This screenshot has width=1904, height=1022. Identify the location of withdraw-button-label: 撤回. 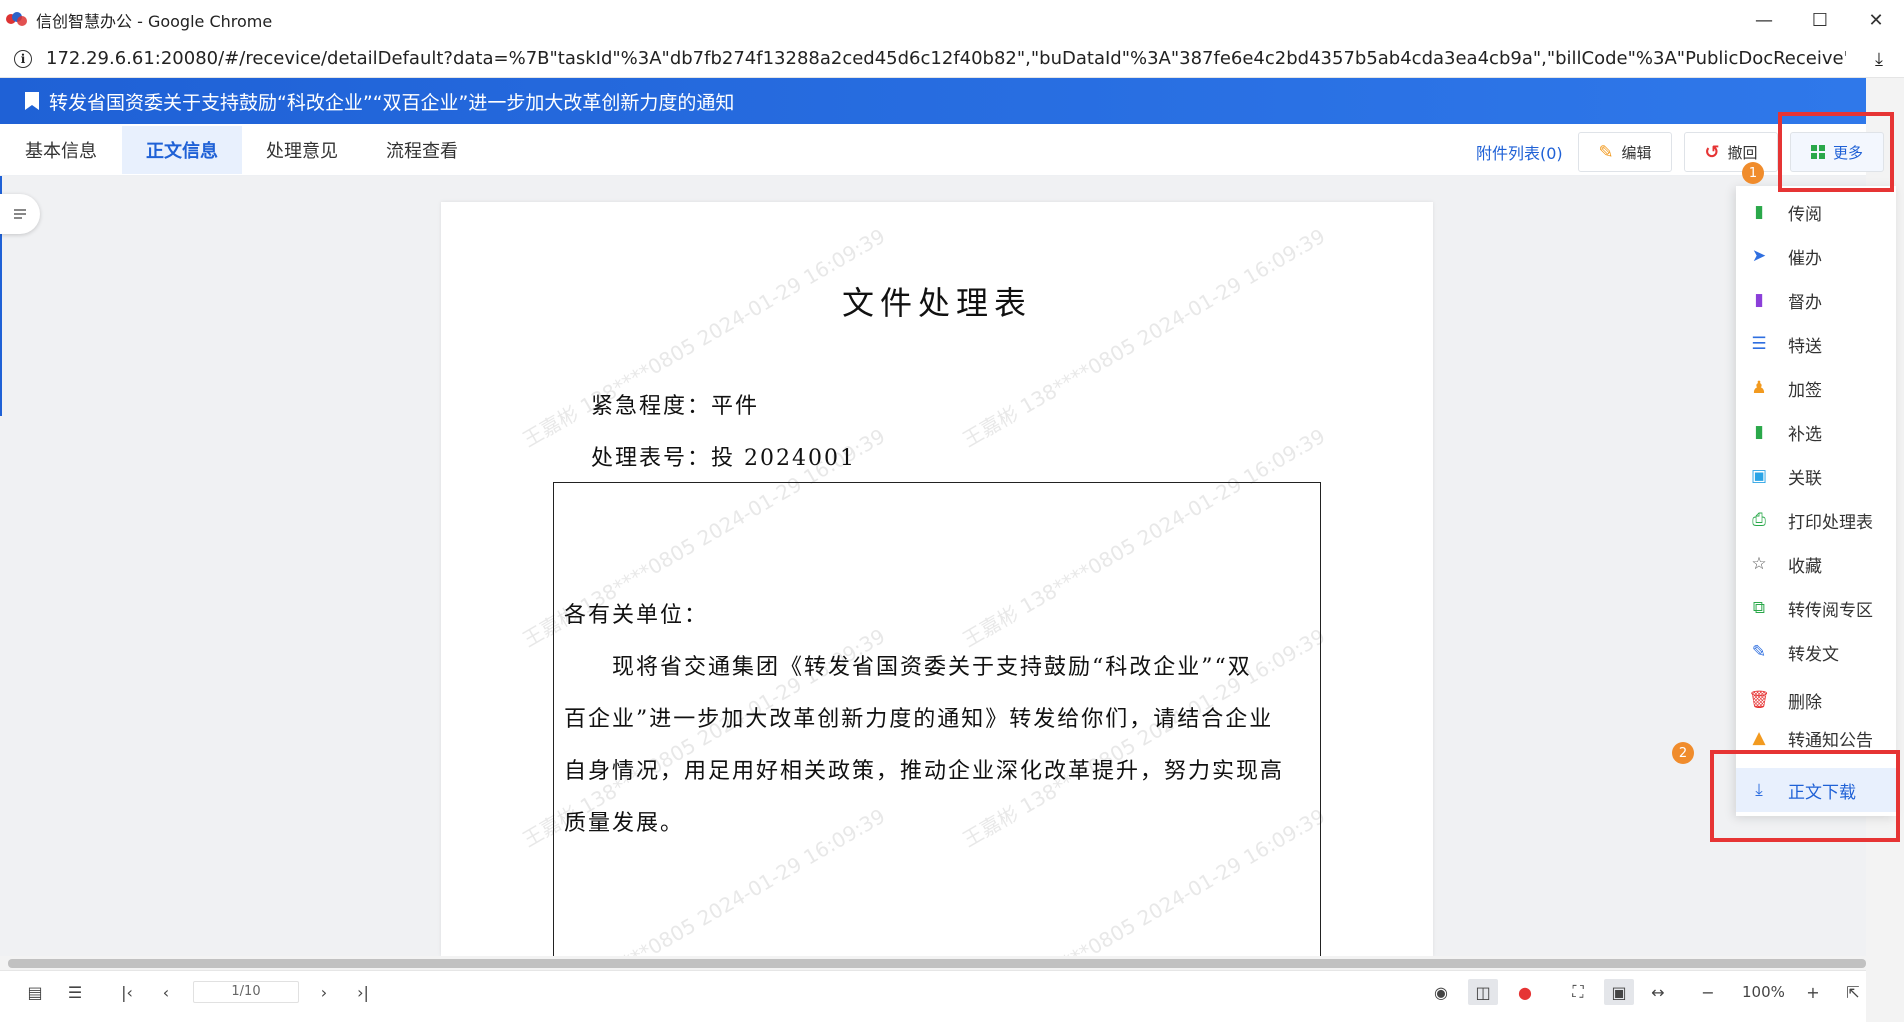
(1742, 152).